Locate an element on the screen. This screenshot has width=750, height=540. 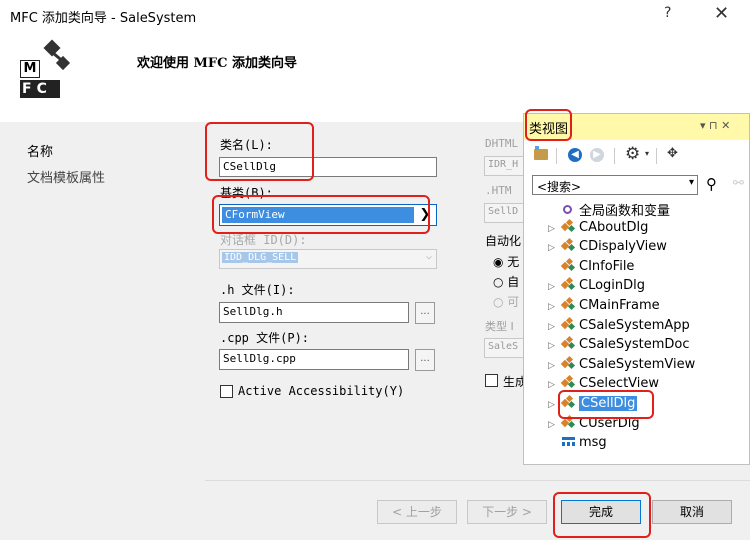
h-file-label: .h 文件(I): is located at coordinates (257, 290).